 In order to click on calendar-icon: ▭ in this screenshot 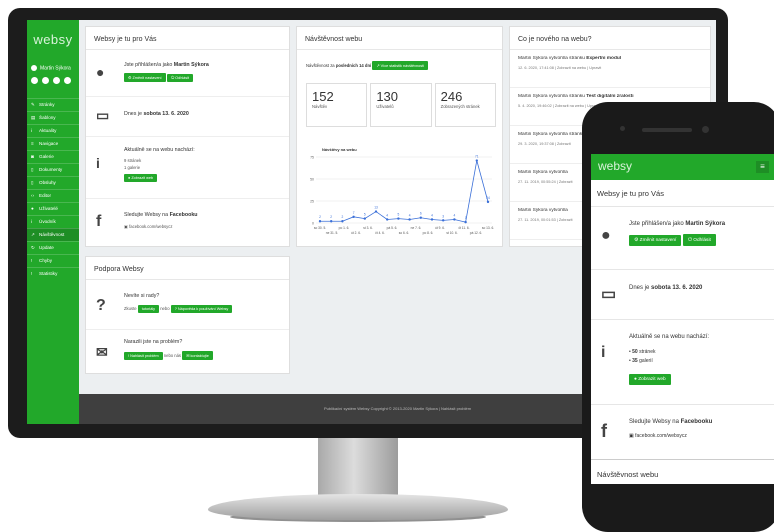, I will do `click(103, 115)`.